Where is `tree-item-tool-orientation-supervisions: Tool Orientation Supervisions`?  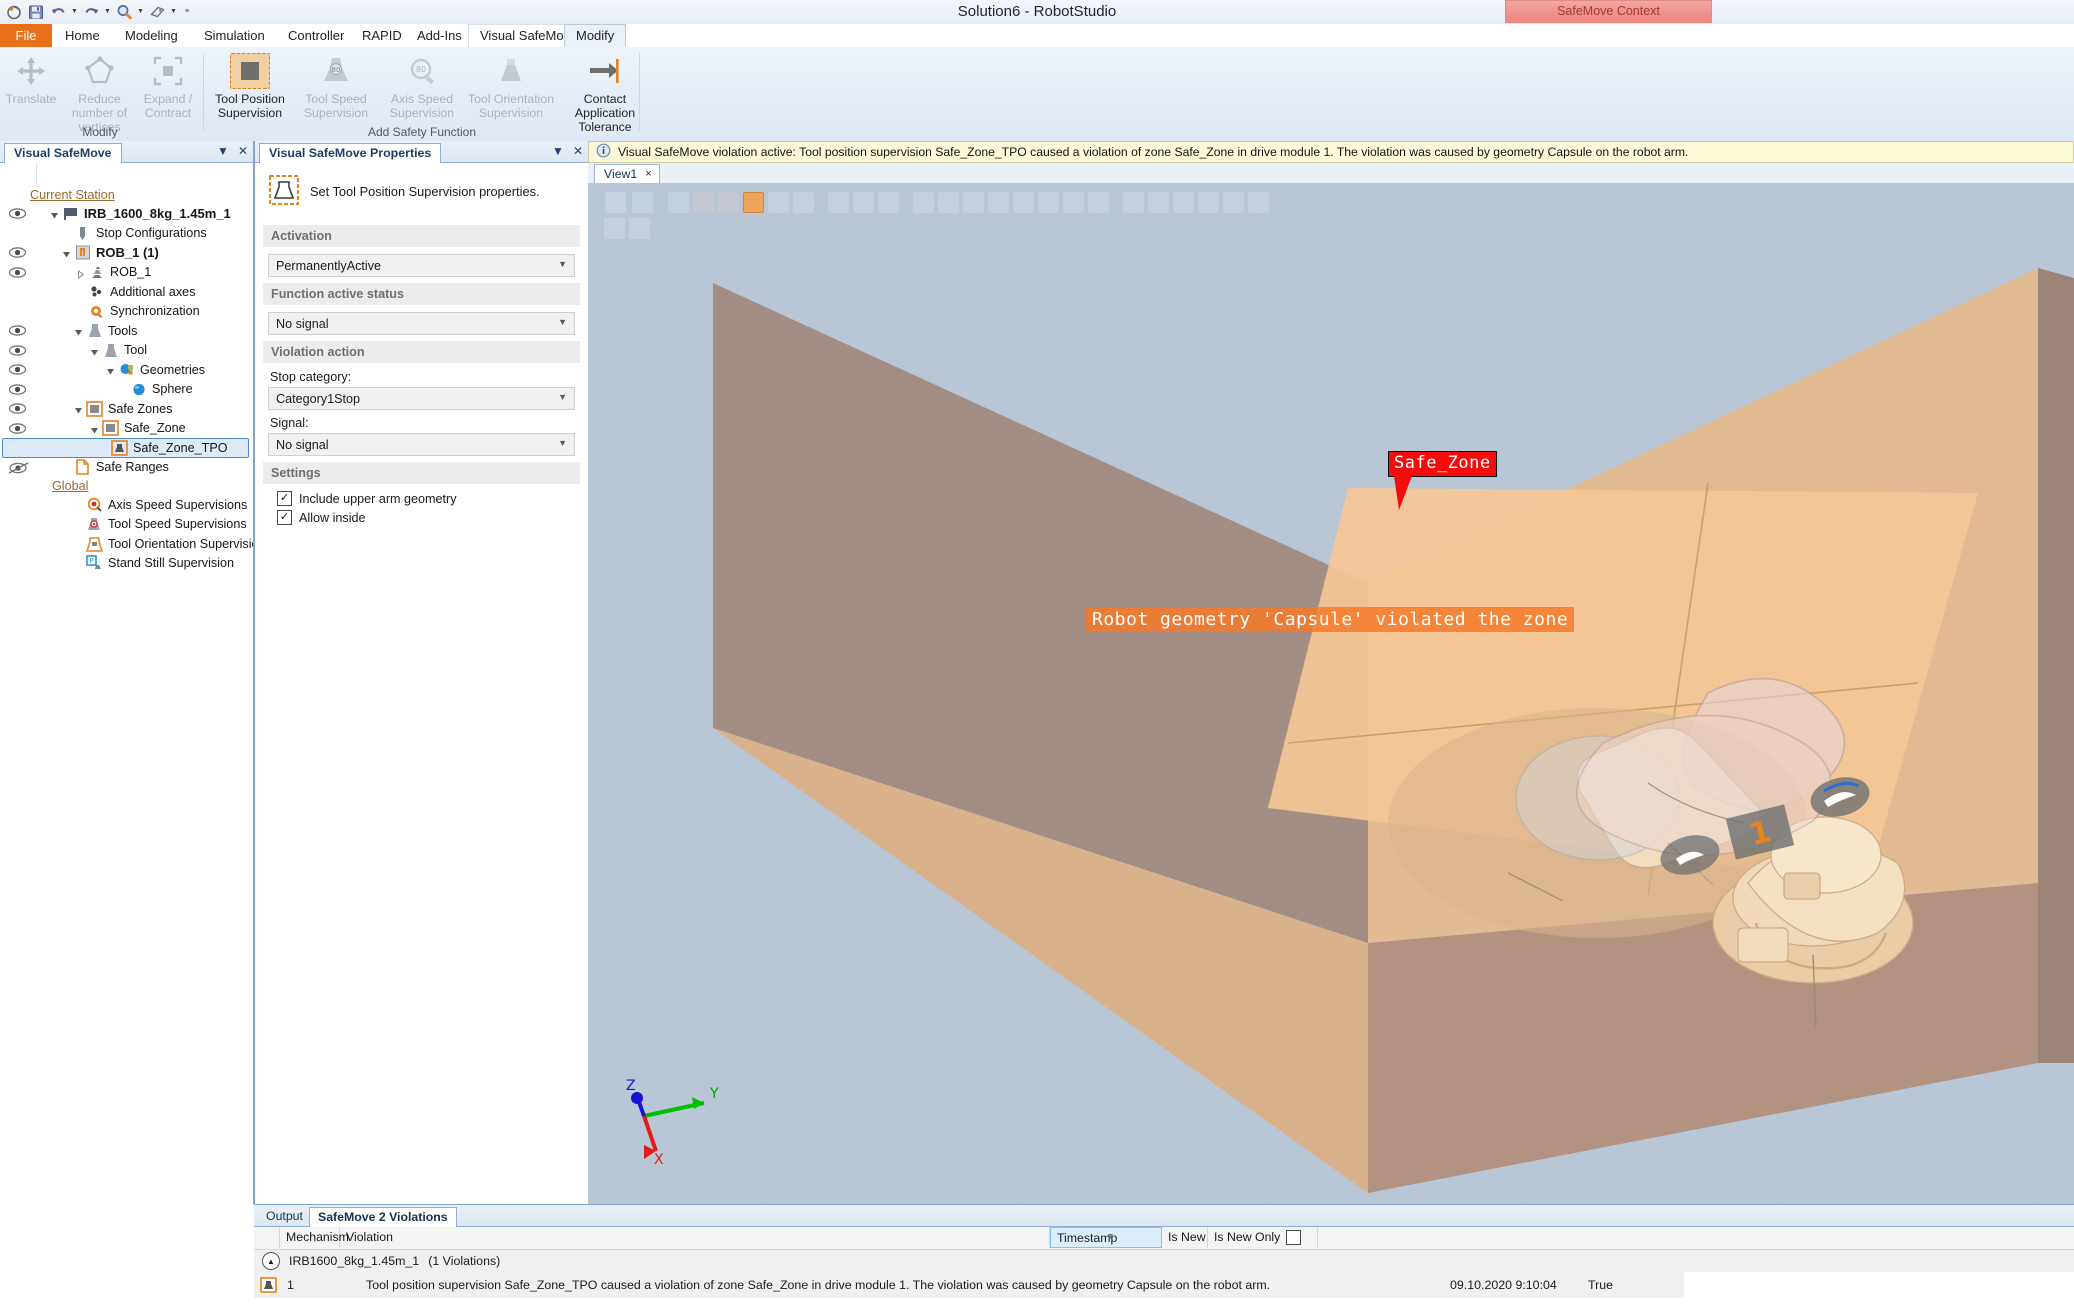
tree-item-tool-orientation-supervisions: Tool Orientation Supervisions is located at coordinates (126, 544).